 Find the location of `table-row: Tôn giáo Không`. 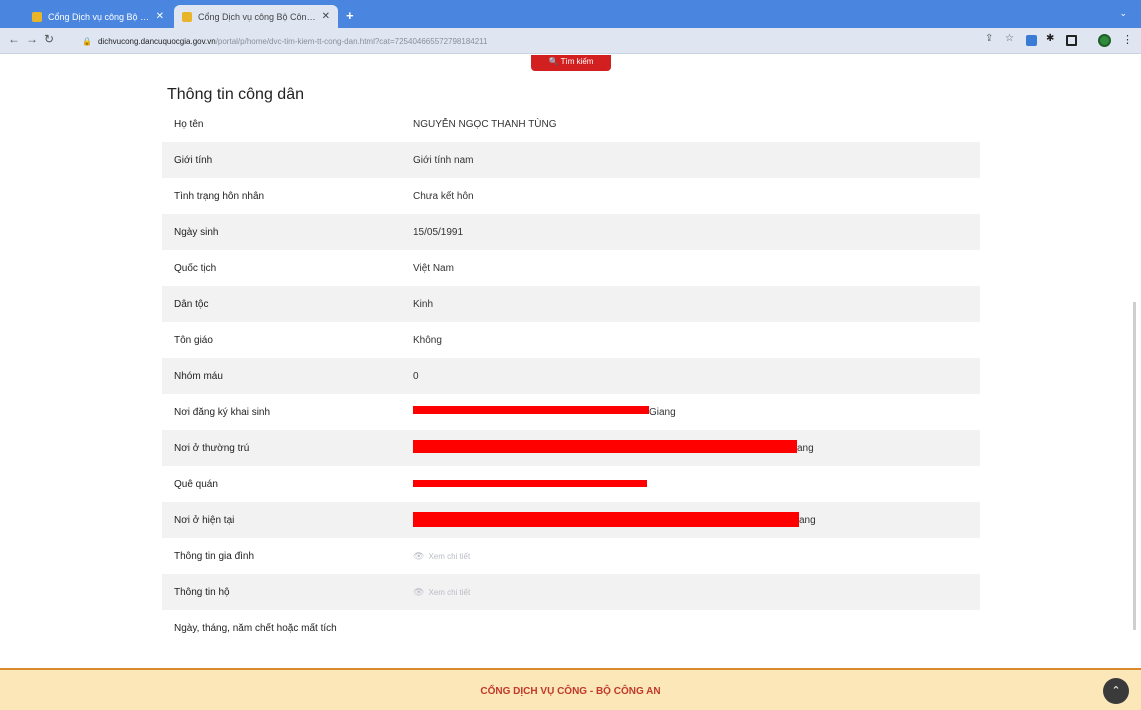

table-row: Tôn giáo Không is located at coordinates (571, 340).